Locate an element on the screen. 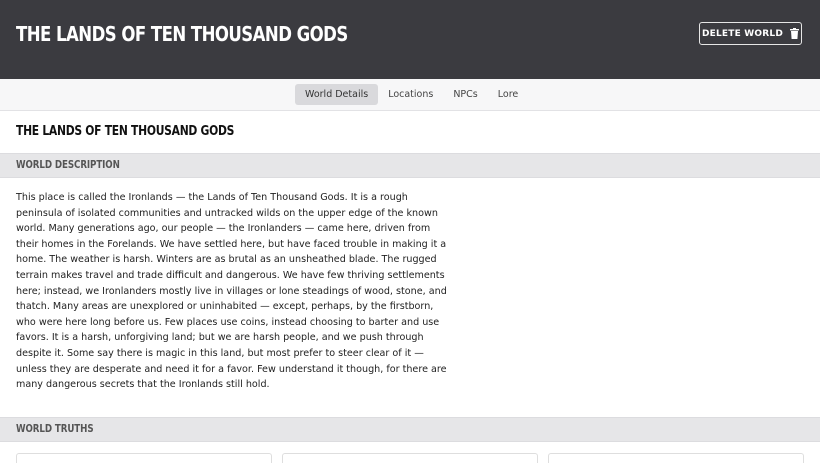 Image resolution: width=820 pixels, height=463 pixels. world-truths-title: WORLD TRUTHS is located at coordinates (55, 429).